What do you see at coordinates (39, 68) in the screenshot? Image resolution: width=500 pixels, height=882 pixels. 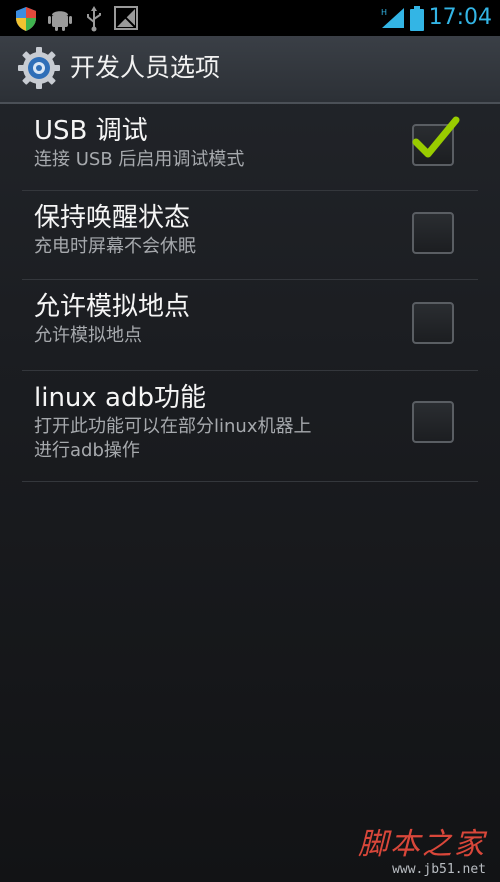 I see `settings-gear-icon` at bounding box center [39, 68].